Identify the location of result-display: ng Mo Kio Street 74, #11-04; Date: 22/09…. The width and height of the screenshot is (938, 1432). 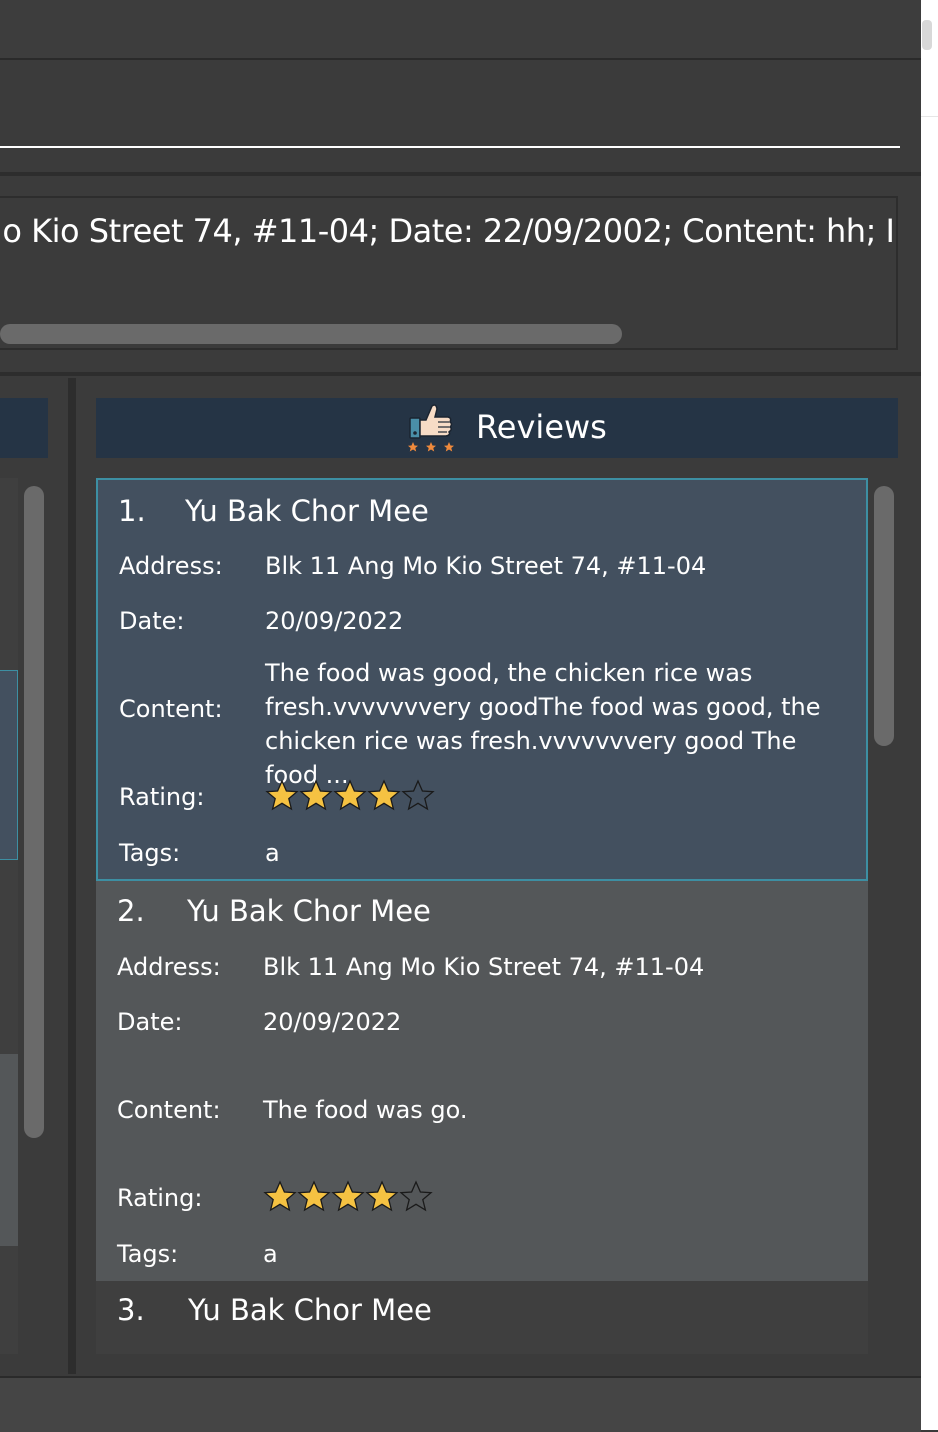
(449, 273).